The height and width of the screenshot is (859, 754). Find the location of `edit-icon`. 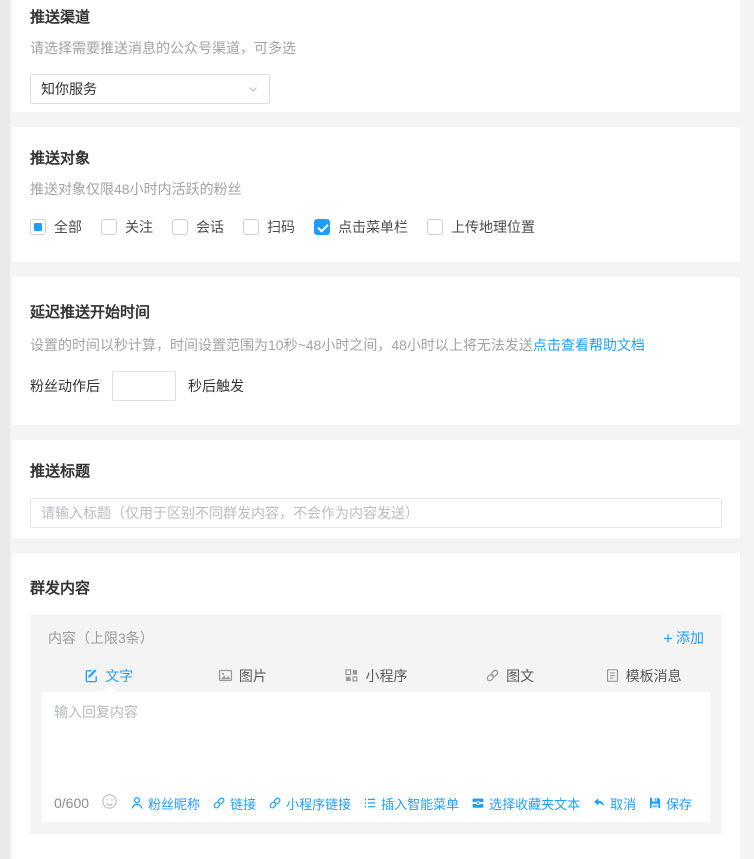

edit-icon is located at coordinates (91, 675).